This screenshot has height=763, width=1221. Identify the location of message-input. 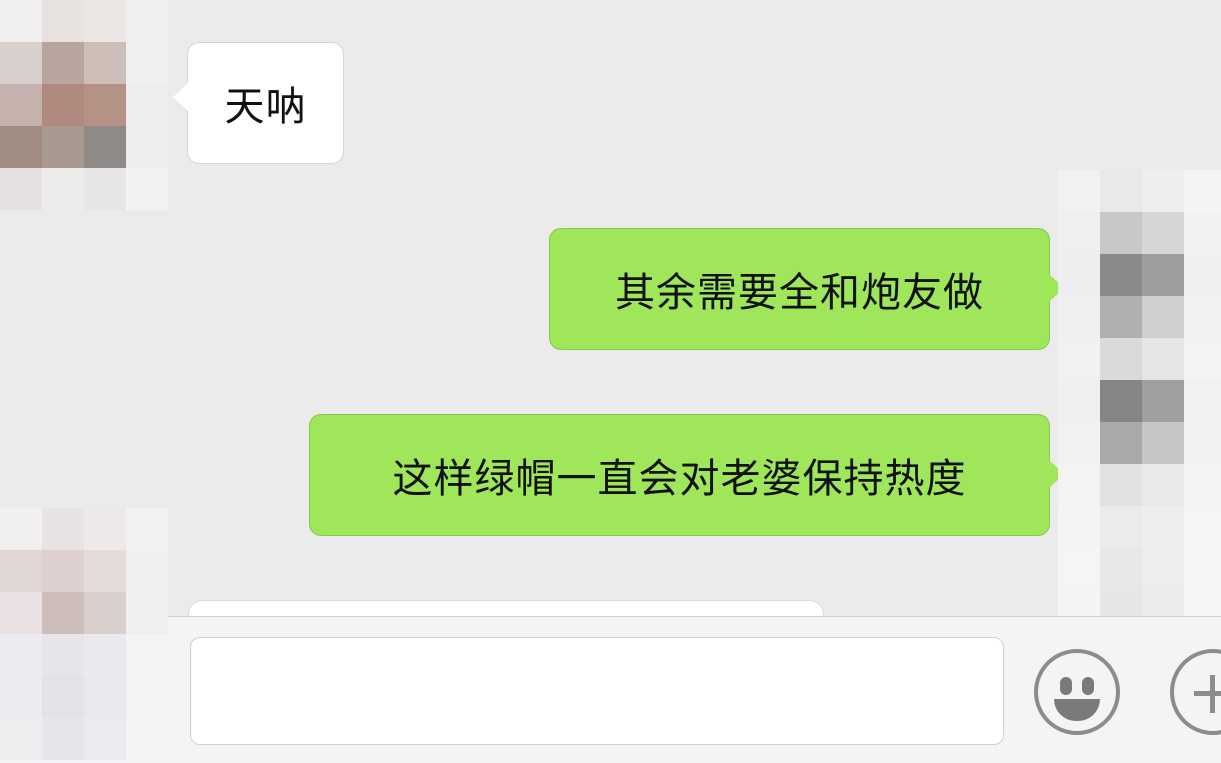
(597, 691).